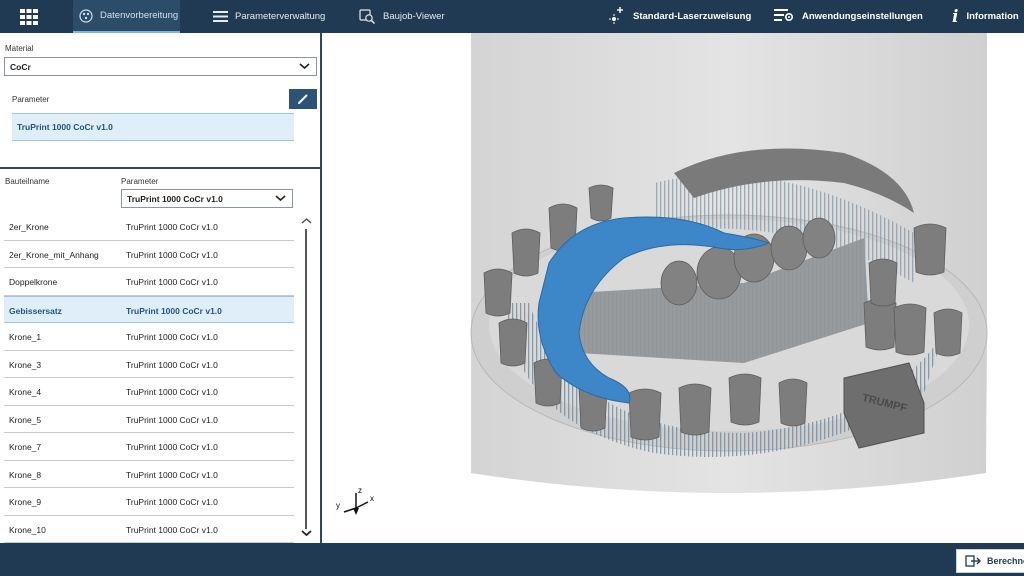 Image resolution: width=1024 pixels, height=576 pixels. What do you see at coordinates (27, 529) in the screenshot?
I see `part-name-cell: Krone_10` at bounding box center [27, 529].